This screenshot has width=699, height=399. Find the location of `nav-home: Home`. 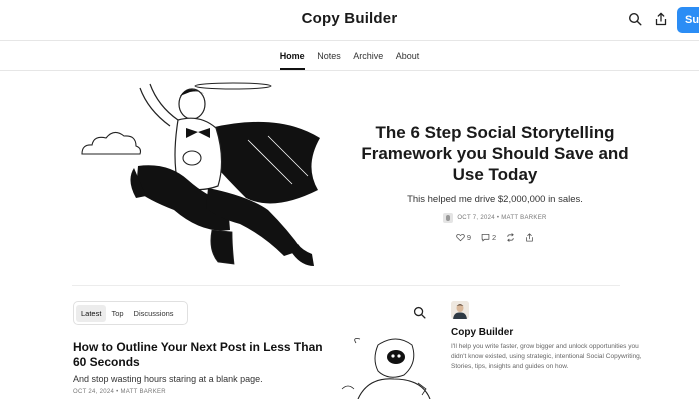

nav-home: Home is located at coordinates (292, 55).